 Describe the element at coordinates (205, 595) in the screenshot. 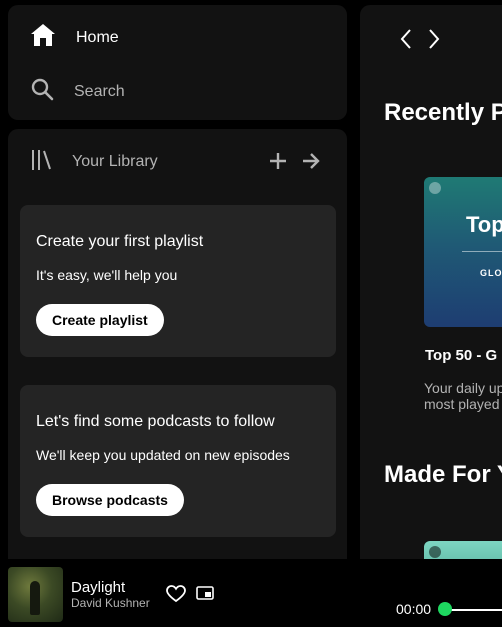

I see `picture-in-picture-icon` at that location.